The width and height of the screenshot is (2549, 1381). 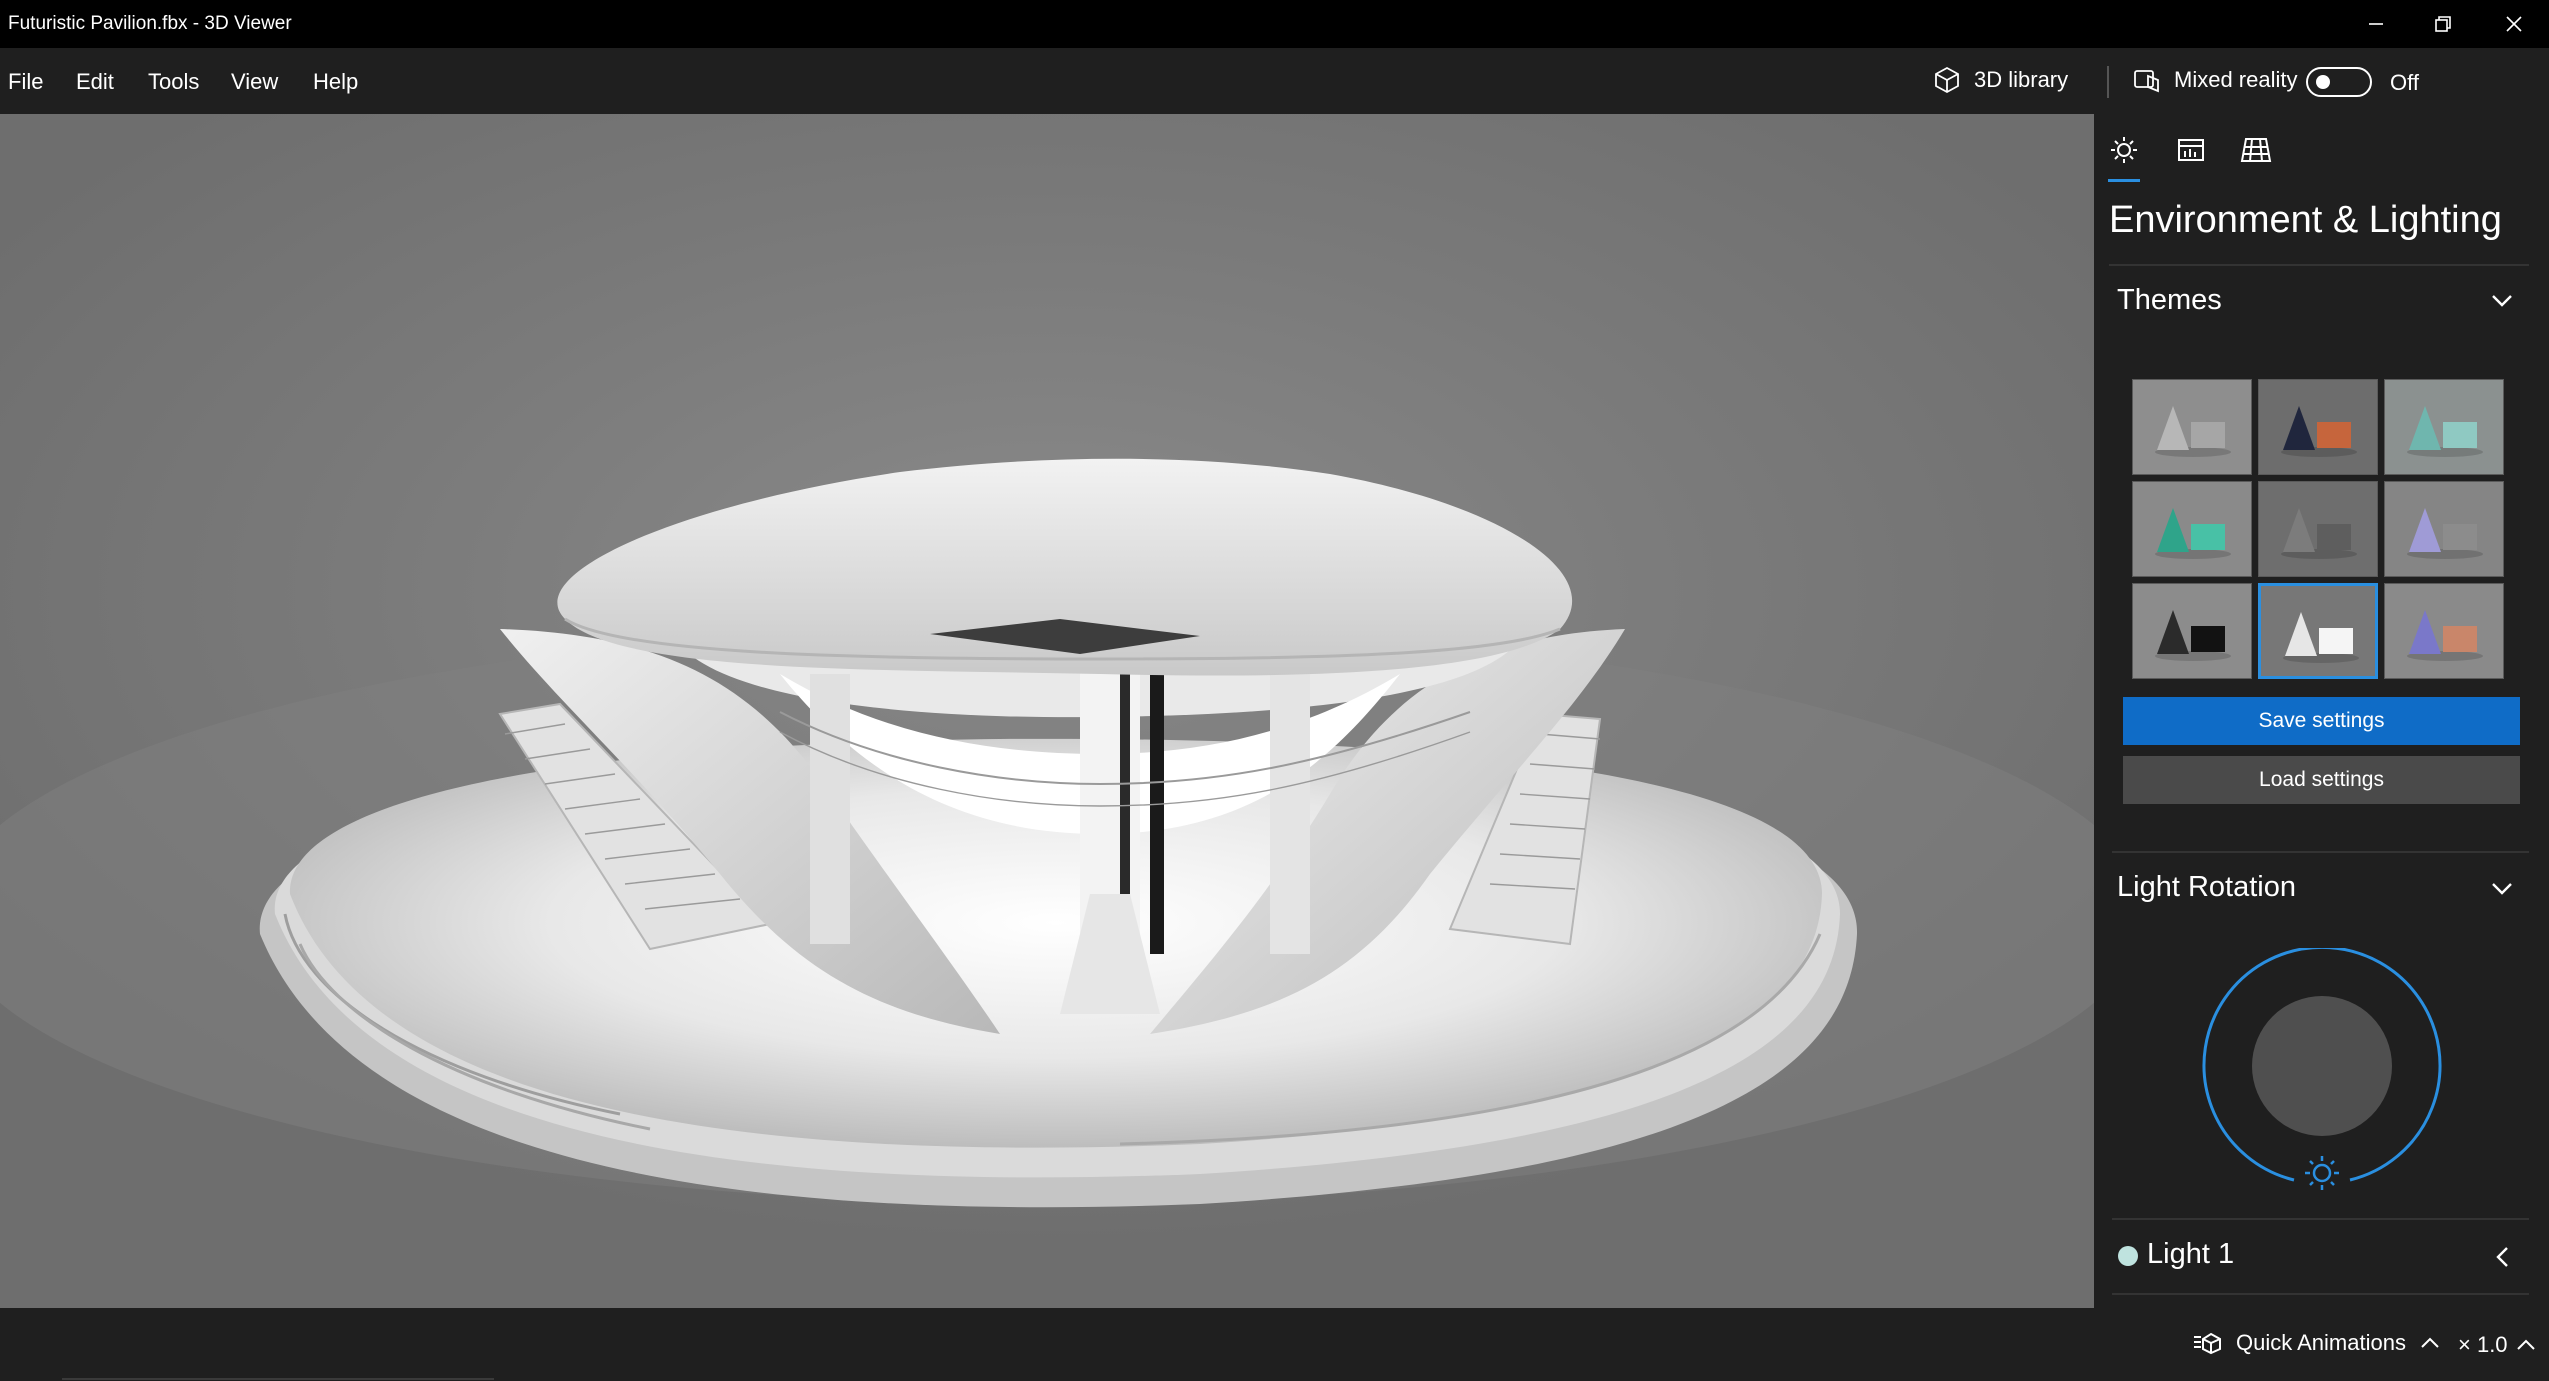 What do you see at coordinates (173, 82) in the screenshot?
I see `menu-tools: Tools` at bounding box center [173, 82].